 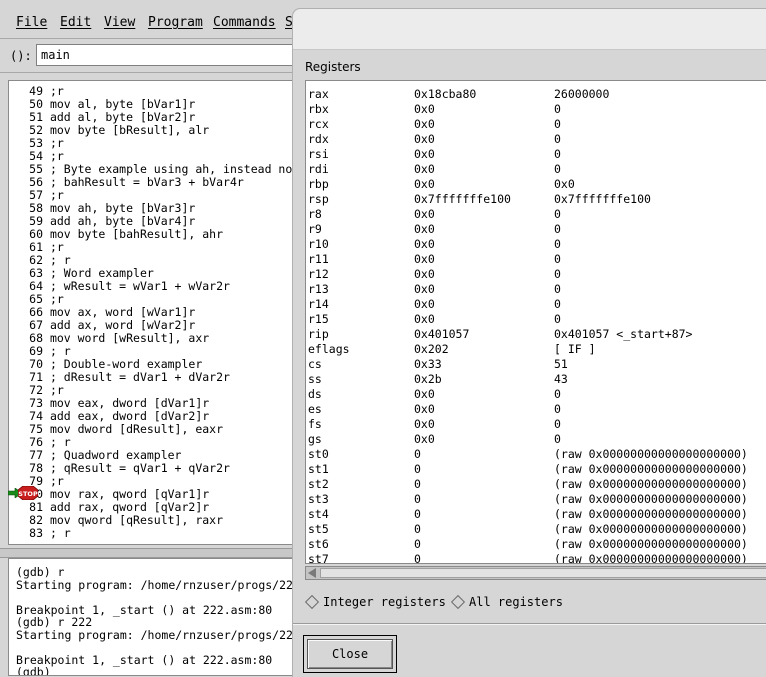 What do you see at coordinates (537, 499) in the screenshot?
I see `register-row: st3 0 (raw 0x00000000000000000000)` at bounding box center [537, 499].